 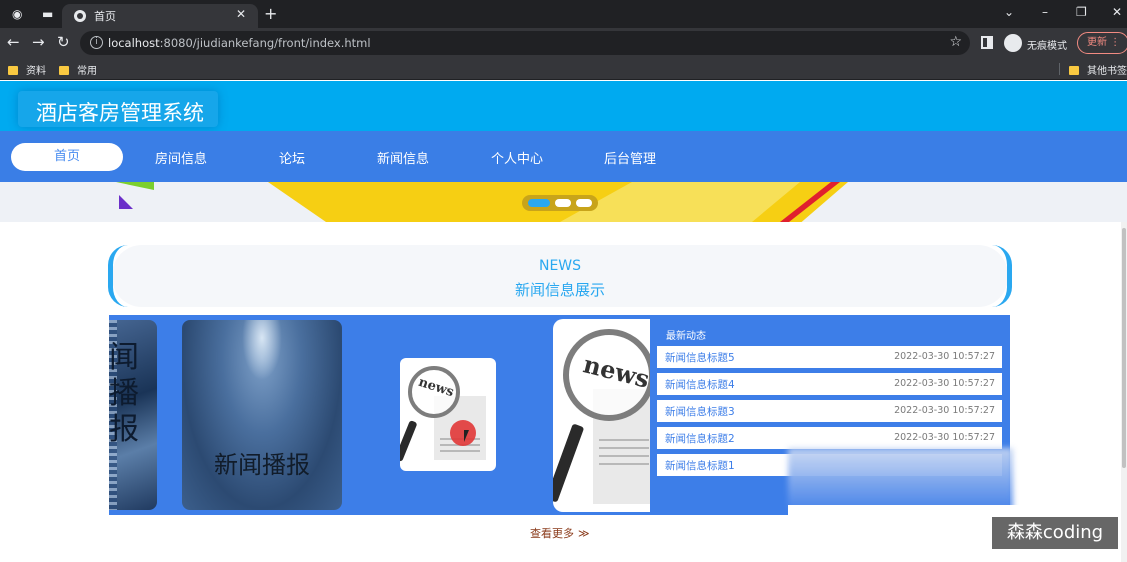 What do you see at coordinates (1047, 46) in the screenshot?
I see `incognito-label: 无痕模式` at bounding box center [1047, 46].